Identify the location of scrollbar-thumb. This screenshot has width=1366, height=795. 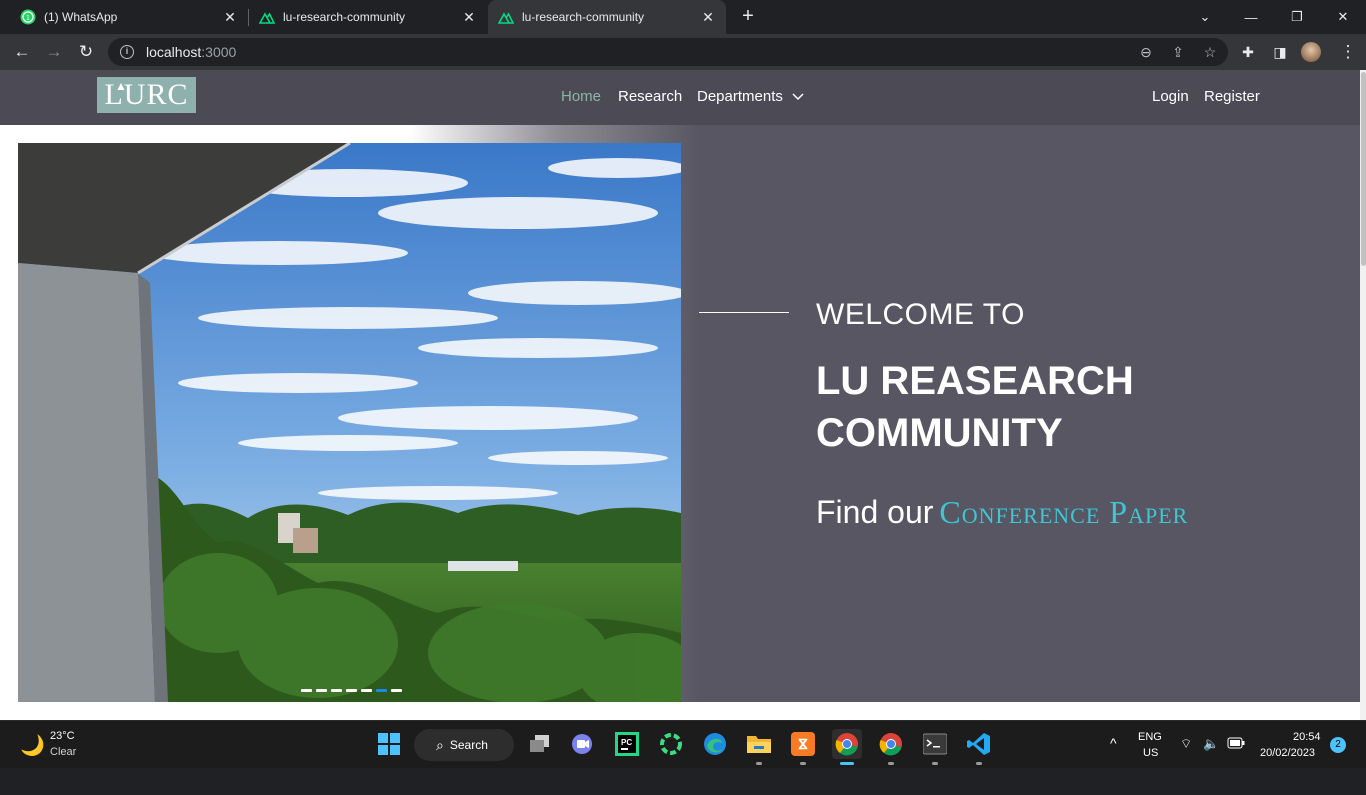
(1363, 169).